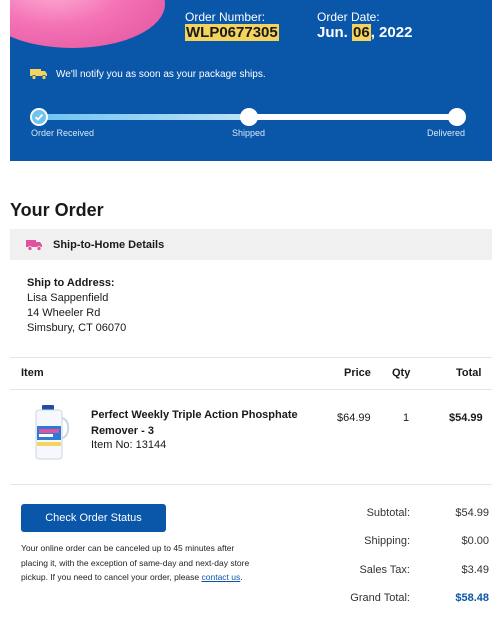 Image resolution: width=500 pixels, height=617 pixels. What do you see at coordinates (384, 570) in the screenshot?
I see `sales-tax-label: Sales Tax:` at bounding box center [384, 570].